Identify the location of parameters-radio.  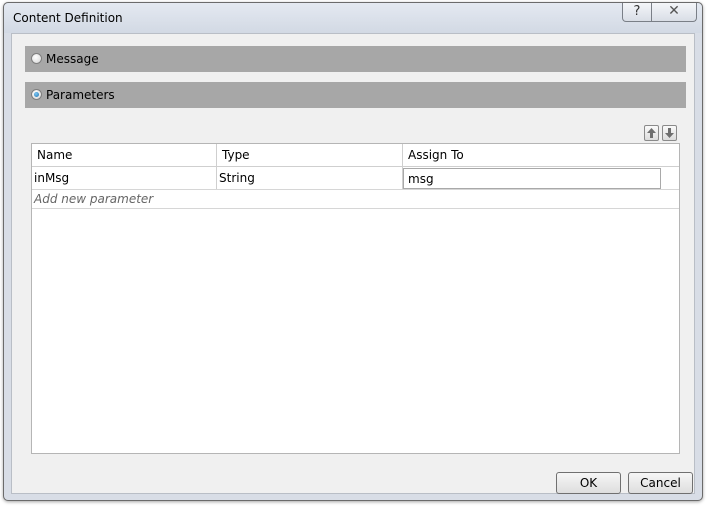
(36, 94).